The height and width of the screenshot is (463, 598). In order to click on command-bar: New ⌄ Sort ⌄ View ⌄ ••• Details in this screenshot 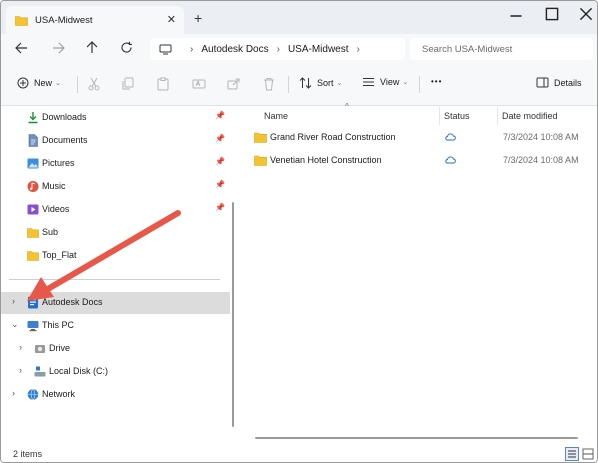, I will do `click(299, 84)`.